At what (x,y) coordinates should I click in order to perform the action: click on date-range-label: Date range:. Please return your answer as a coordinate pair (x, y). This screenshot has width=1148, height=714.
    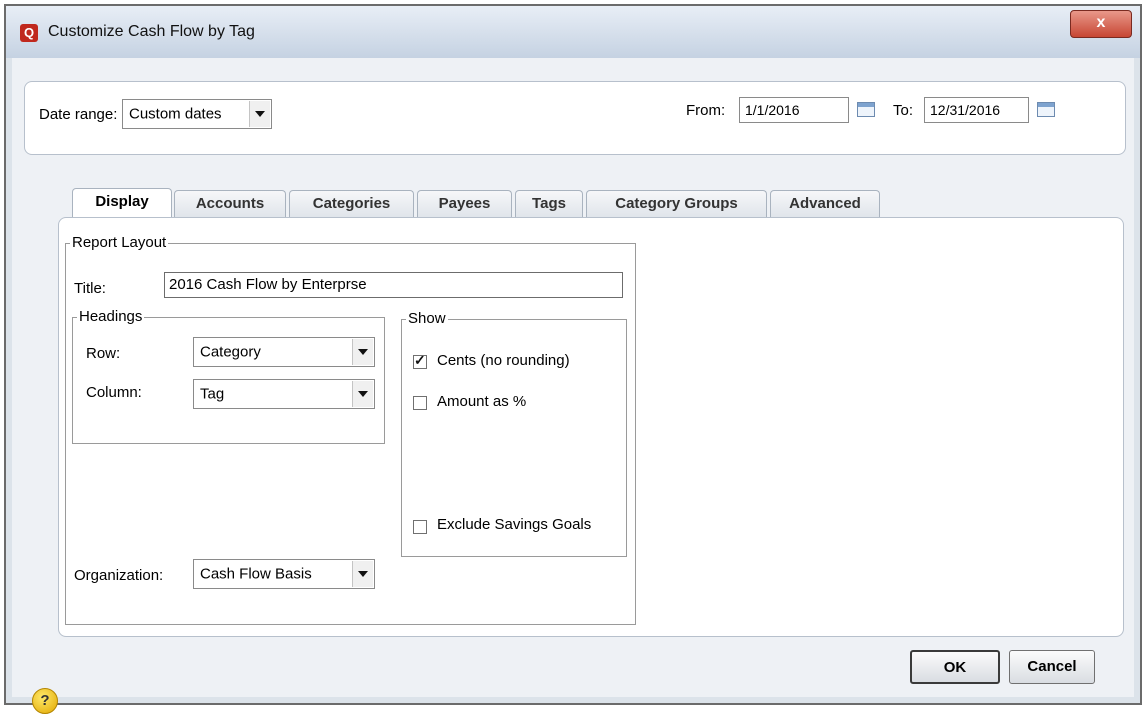
    Looking at the image, I should click on (78, 114).